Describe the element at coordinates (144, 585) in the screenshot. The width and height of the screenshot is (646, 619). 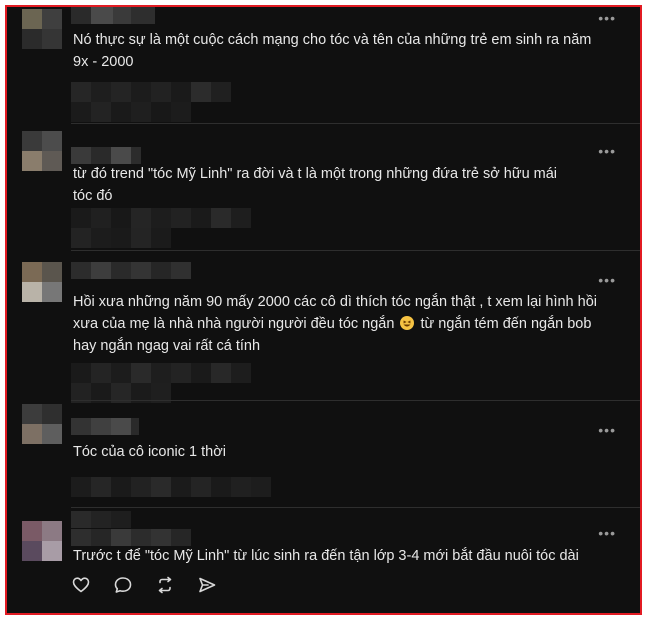
I see `comment-actions` at that location.